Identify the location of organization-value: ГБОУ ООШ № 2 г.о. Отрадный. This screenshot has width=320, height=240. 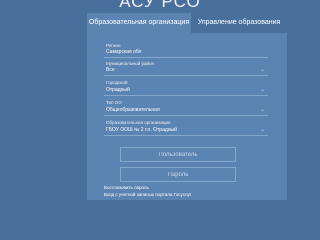
(141, 130).